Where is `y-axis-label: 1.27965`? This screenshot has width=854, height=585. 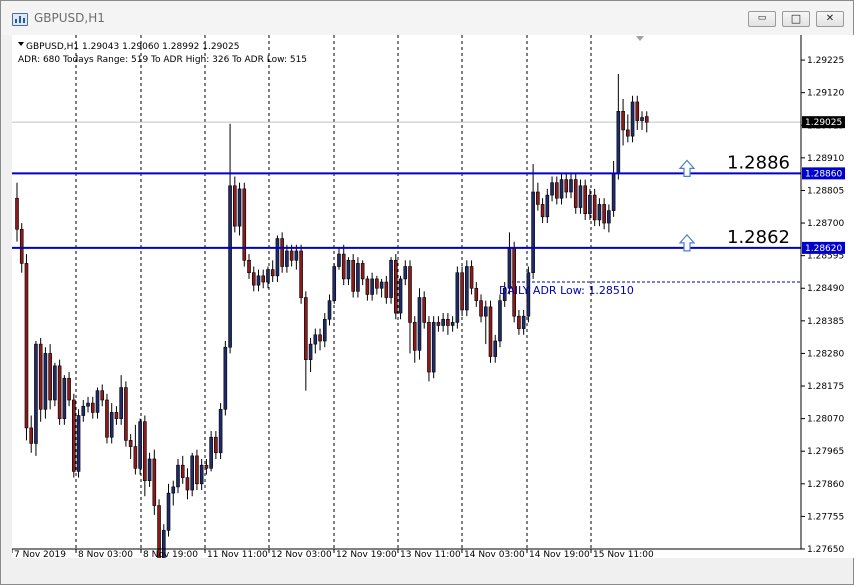 y-axis-label: 1.27965 is located at coordinates (825, 452).